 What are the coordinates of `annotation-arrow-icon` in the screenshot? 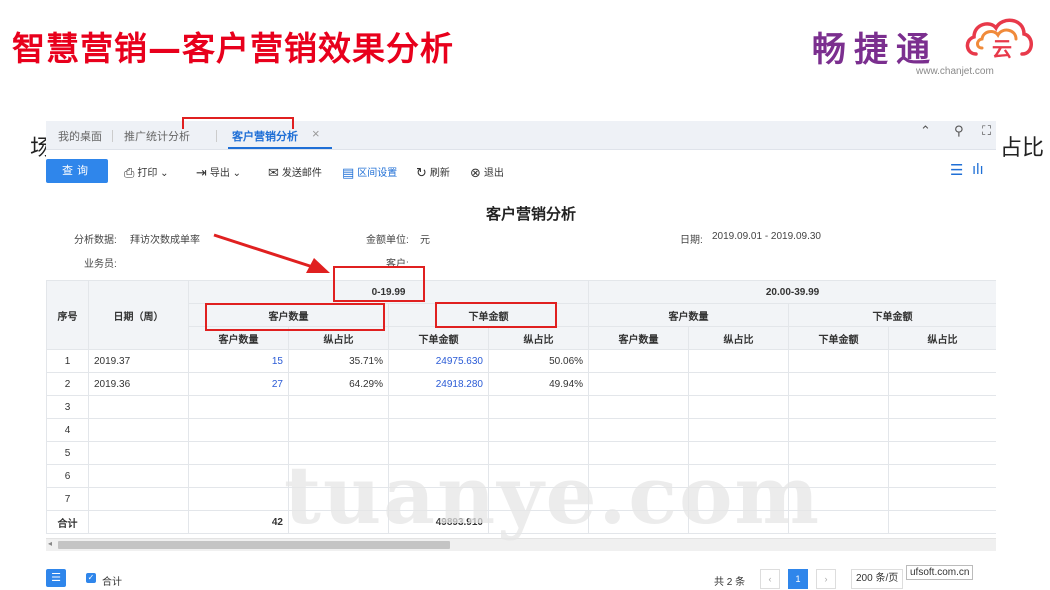 It's located at (271, 253).